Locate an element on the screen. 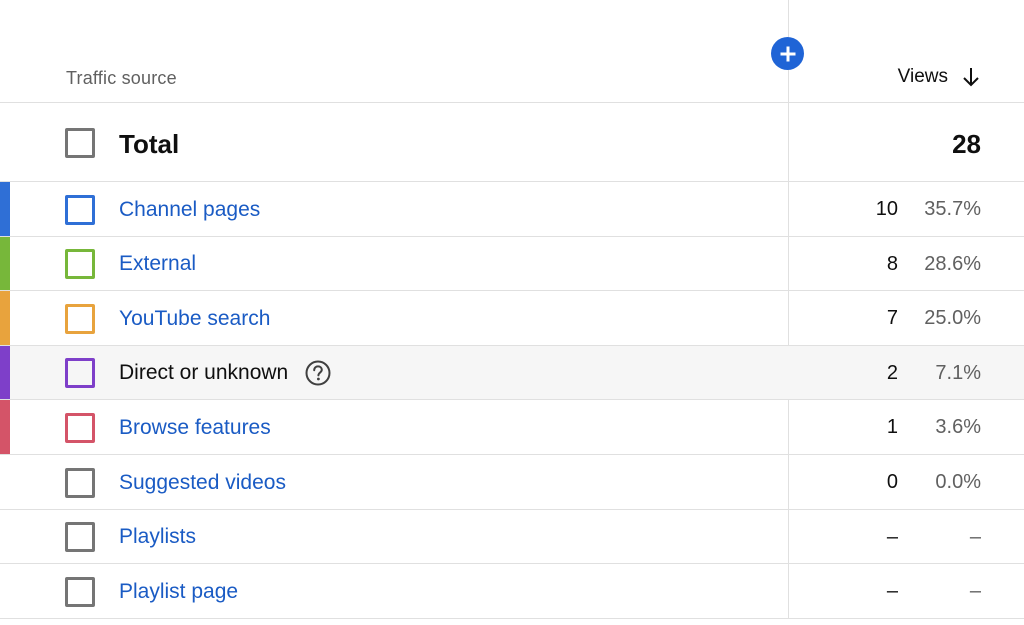 The height and width of the screenshot is (625, 1024). total-row: Total 28 is located at coordinates (512, 142).